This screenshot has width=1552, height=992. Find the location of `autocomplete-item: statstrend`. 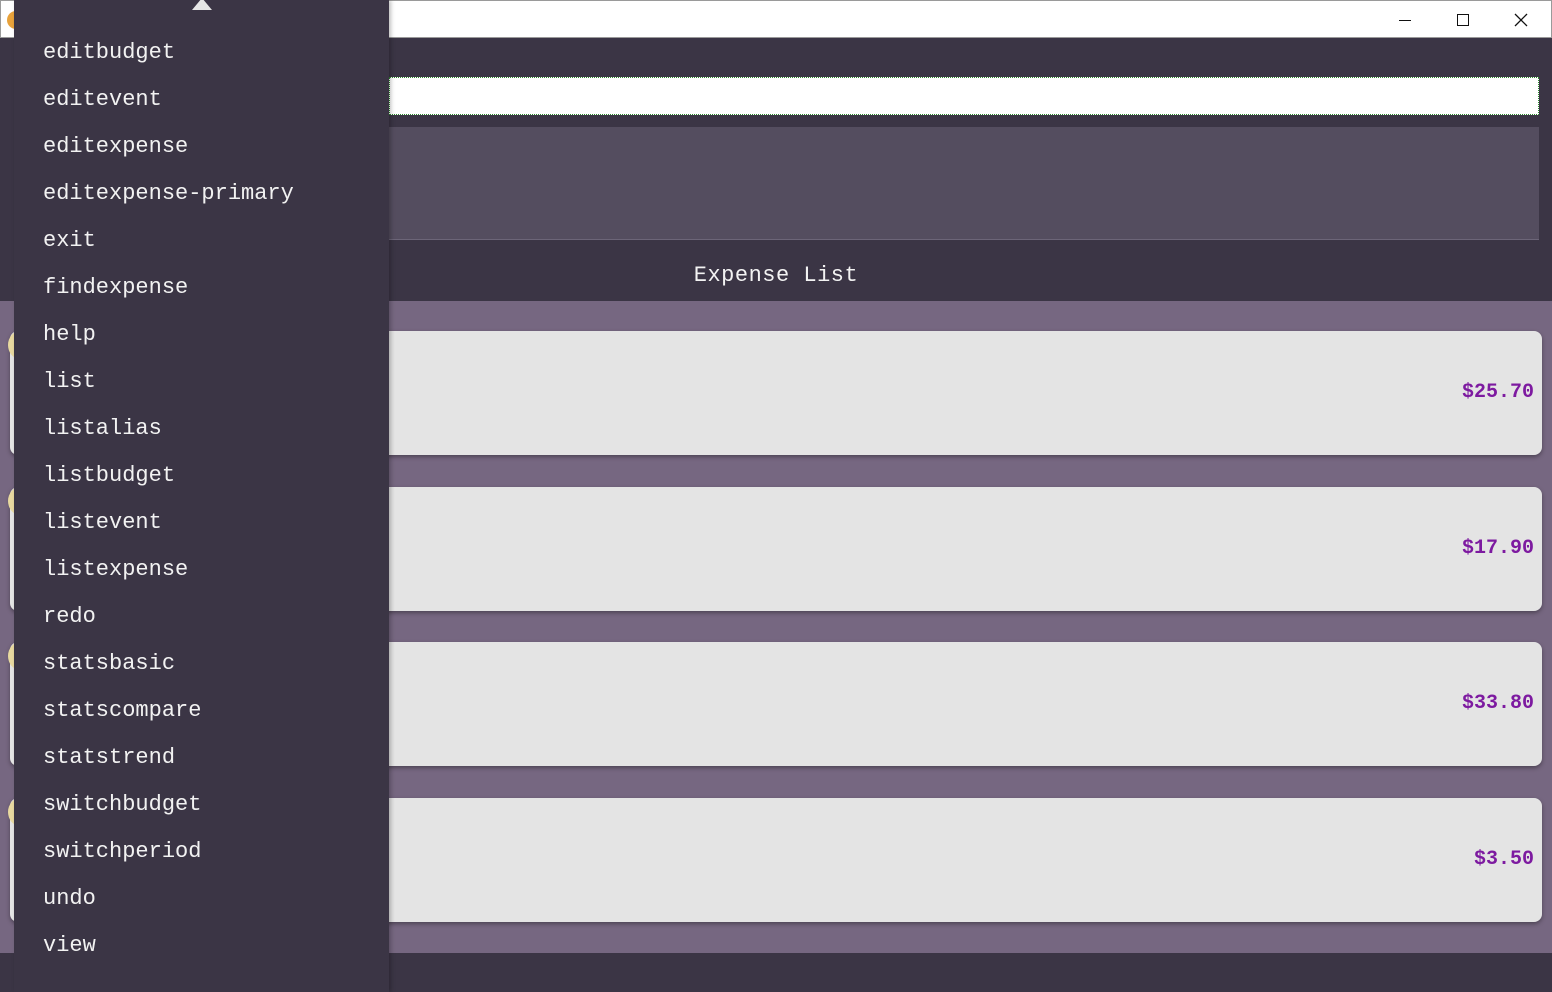

autocomplete-item: statstrend is located at coordinates (201, 757).